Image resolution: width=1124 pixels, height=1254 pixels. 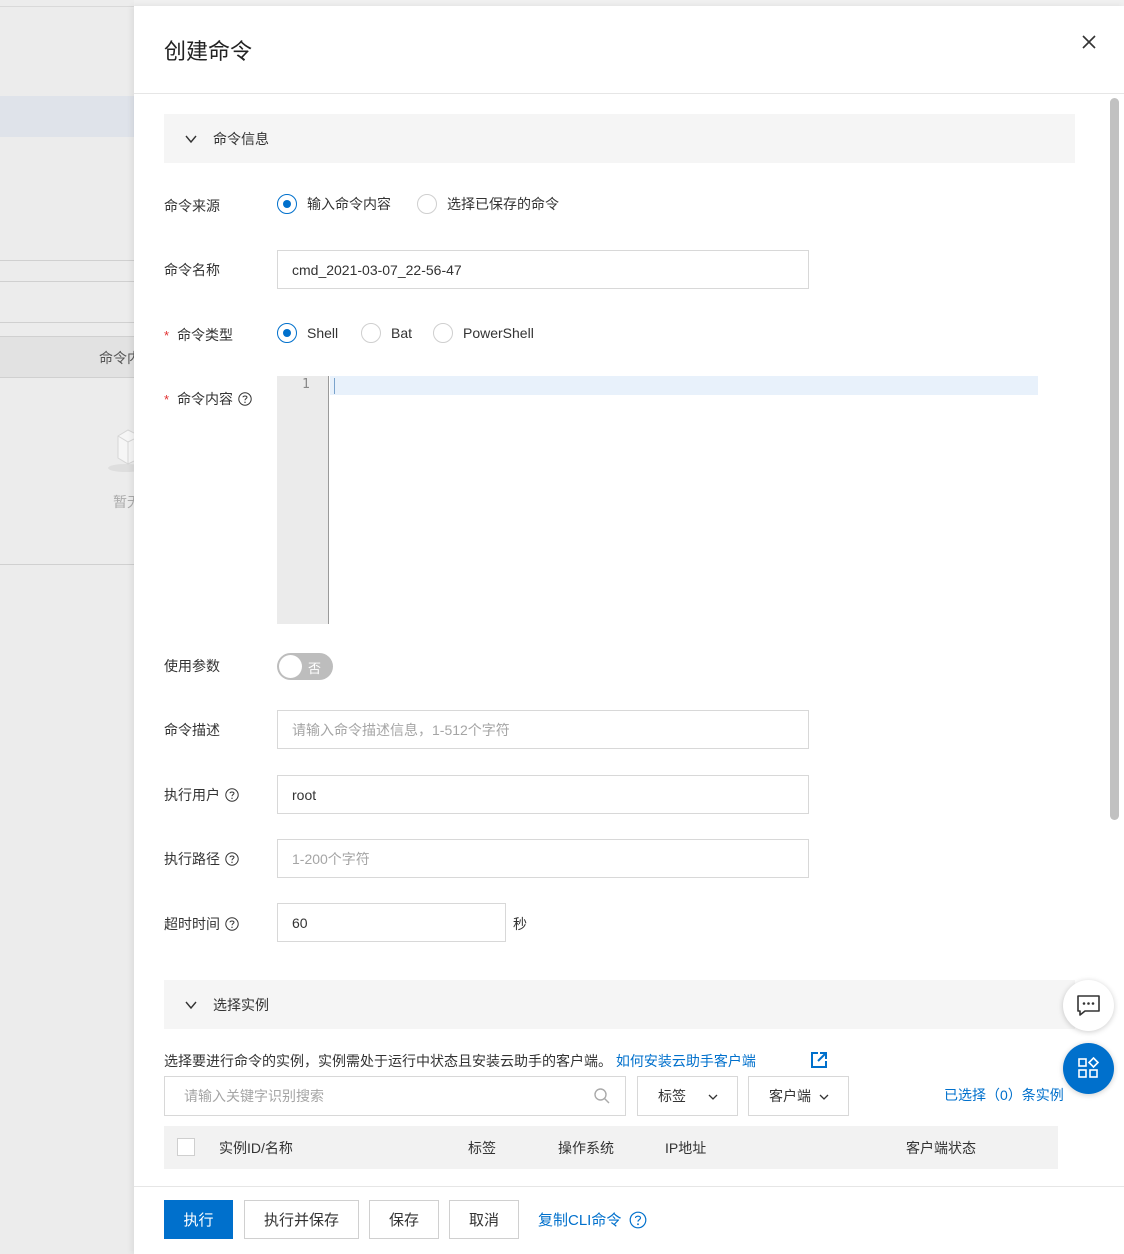 What do you see at coordinates (1114, 459) in the screenshot?
I see `scrollbar-thumb` at bounding box center [1114, 459].